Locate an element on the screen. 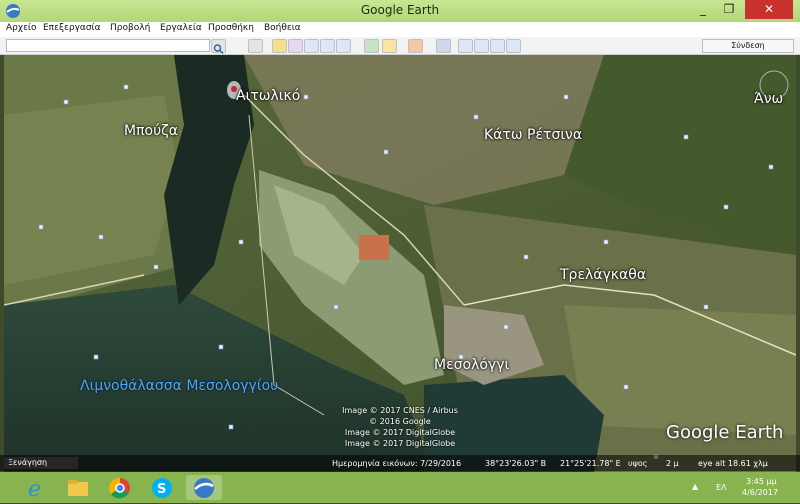 The height and width of the screenshot is (504, 800). tour-button: Ξενάγηση is located at coordinates (41, 463).